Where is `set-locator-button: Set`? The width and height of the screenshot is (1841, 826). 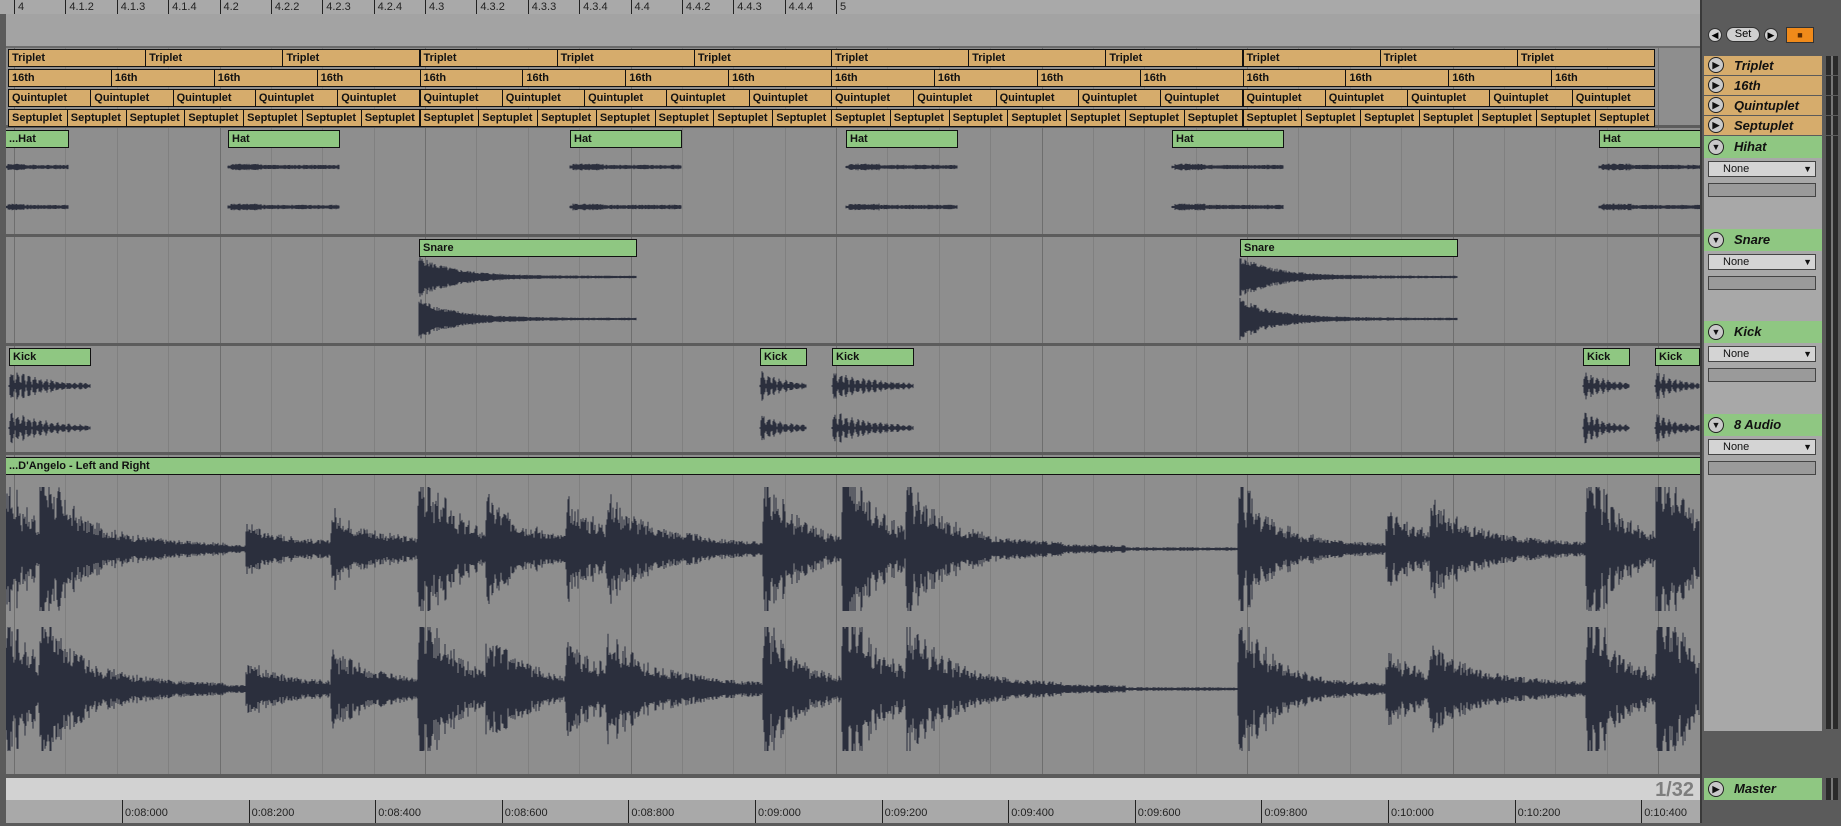
set-locator-button: Set is located at coordinates (1743, 34).